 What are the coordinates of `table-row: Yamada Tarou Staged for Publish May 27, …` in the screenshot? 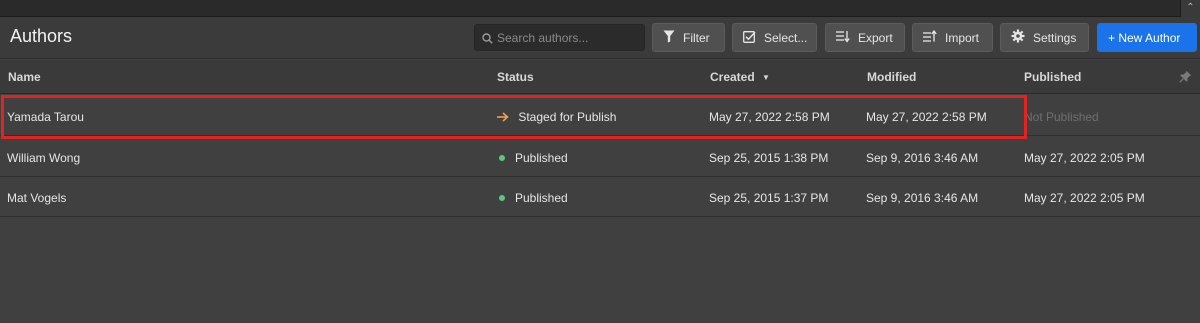 It's located at (600, 116).